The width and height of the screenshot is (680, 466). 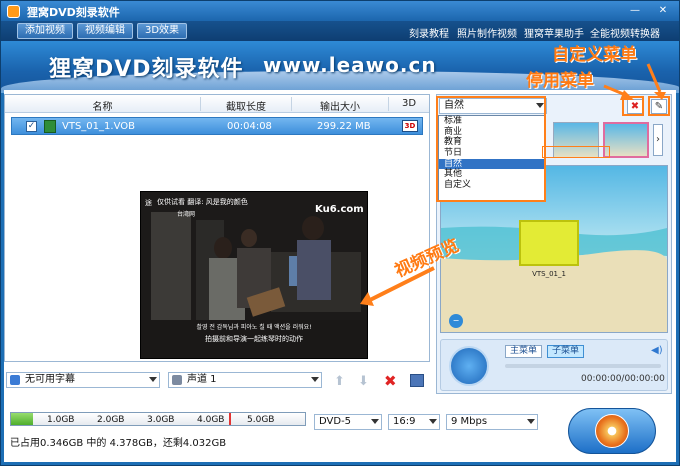 I want to click on burn-tutorial-link: 刻录教程, so click(x=429, y=32).